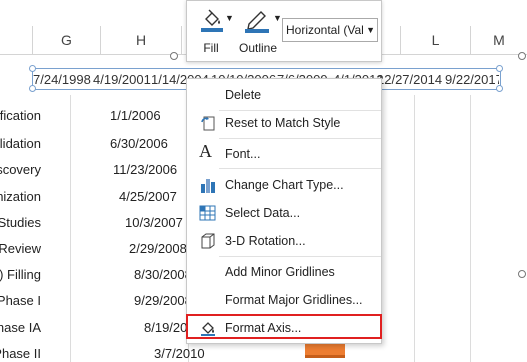 Image resolution: width=527 pixels, height=362 pixels. I want to click on menu-item-delete: Delete, so click(284, 95).